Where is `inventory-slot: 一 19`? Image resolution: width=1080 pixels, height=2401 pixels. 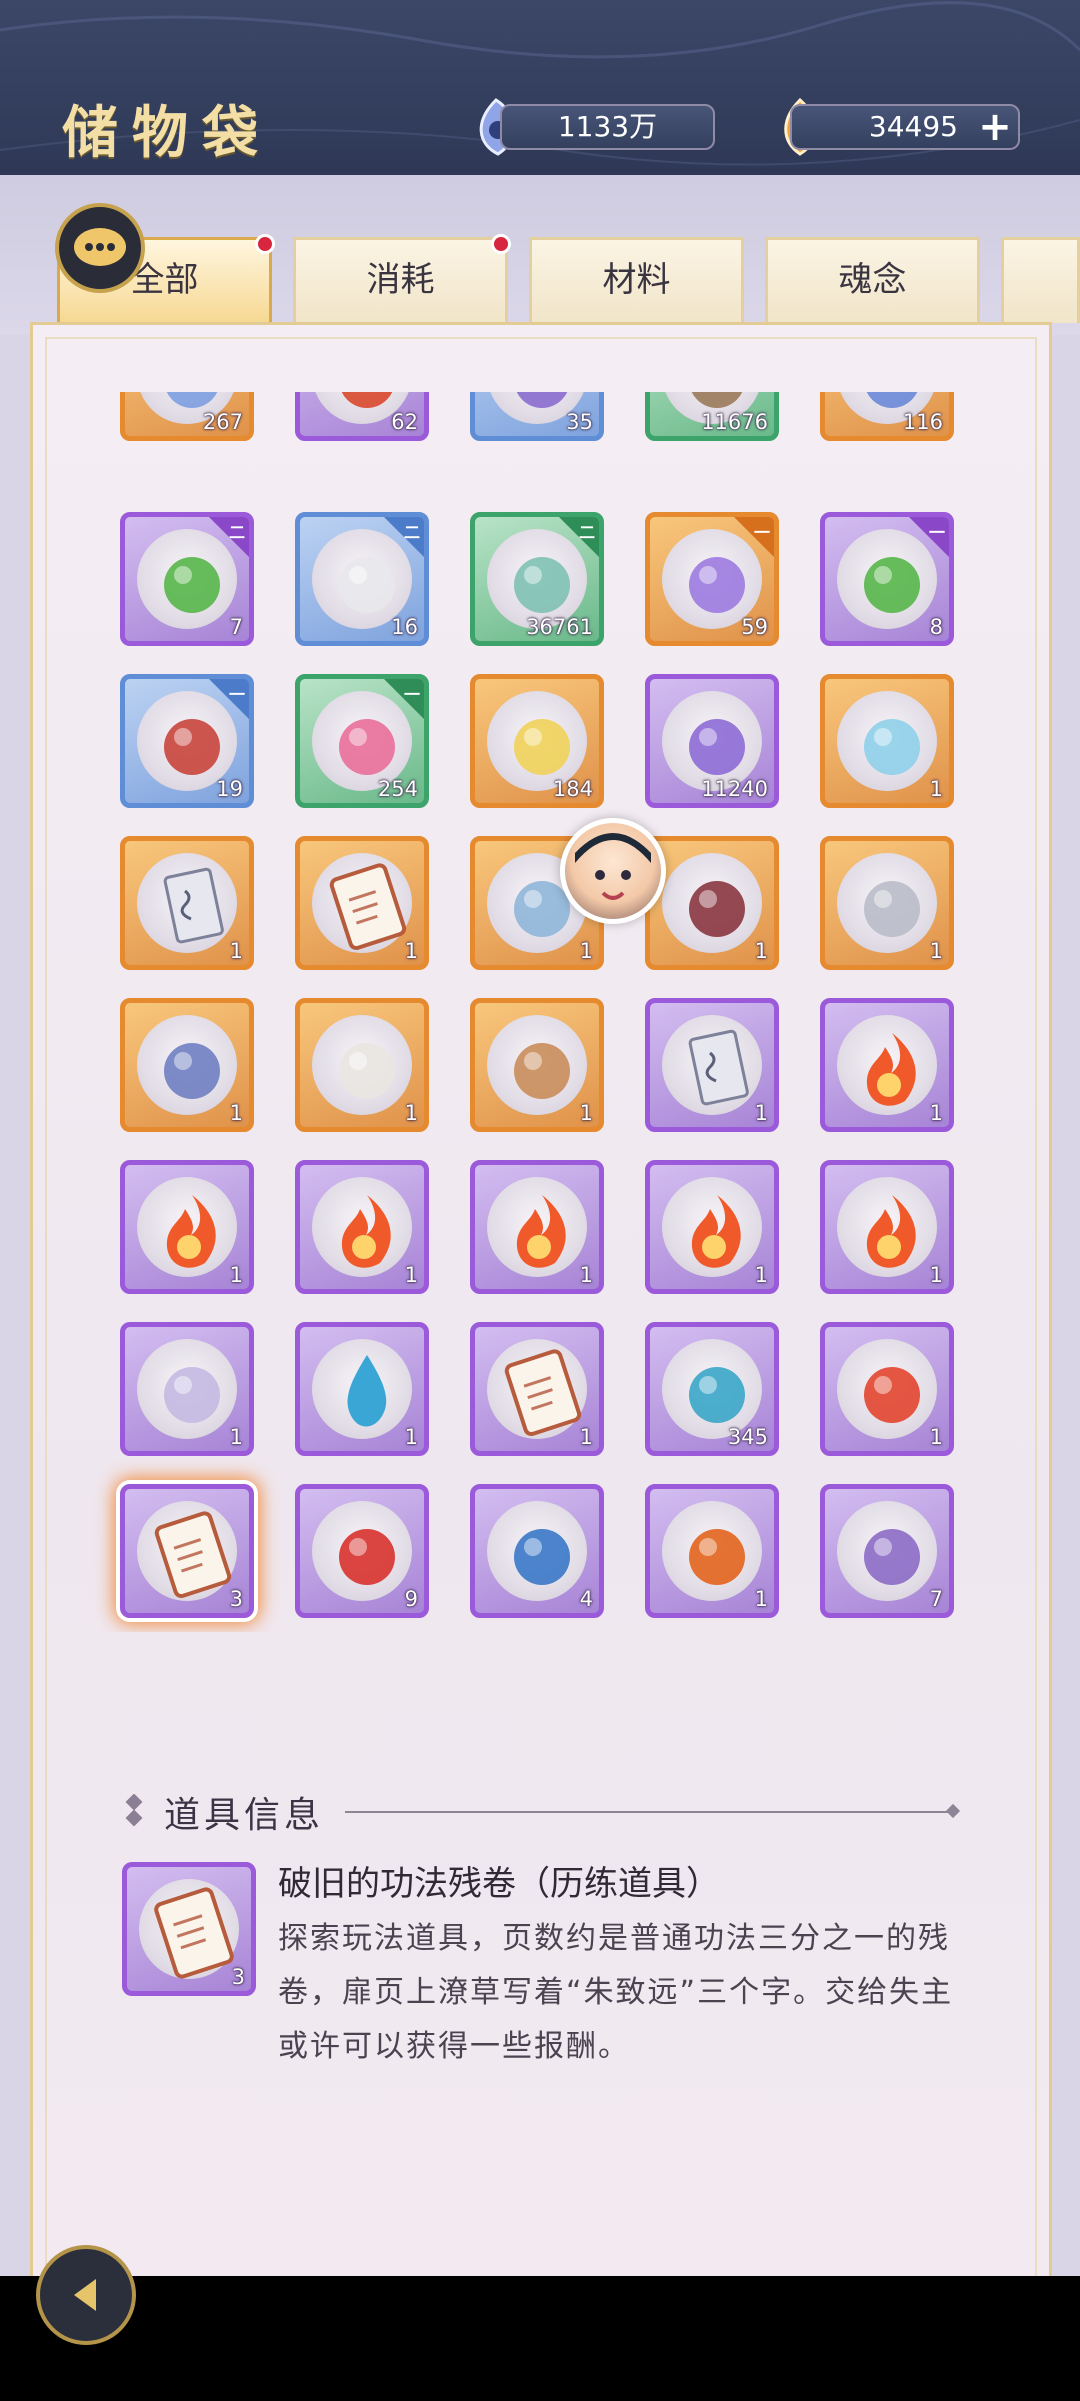 inventory-slot: 一 19 is located at coordinates (187, 741).